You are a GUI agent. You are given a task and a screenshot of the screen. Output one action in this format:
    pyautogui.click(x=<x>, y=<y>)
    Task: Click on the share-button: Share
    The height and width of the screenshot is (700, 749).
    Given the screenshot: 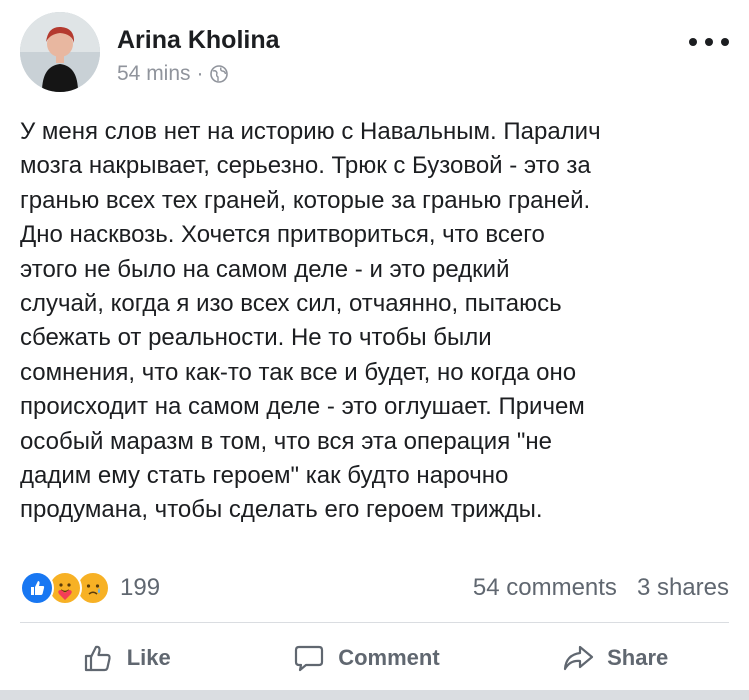 What is the action you would take?
    pyautogui.click(x=614, y=658)
    